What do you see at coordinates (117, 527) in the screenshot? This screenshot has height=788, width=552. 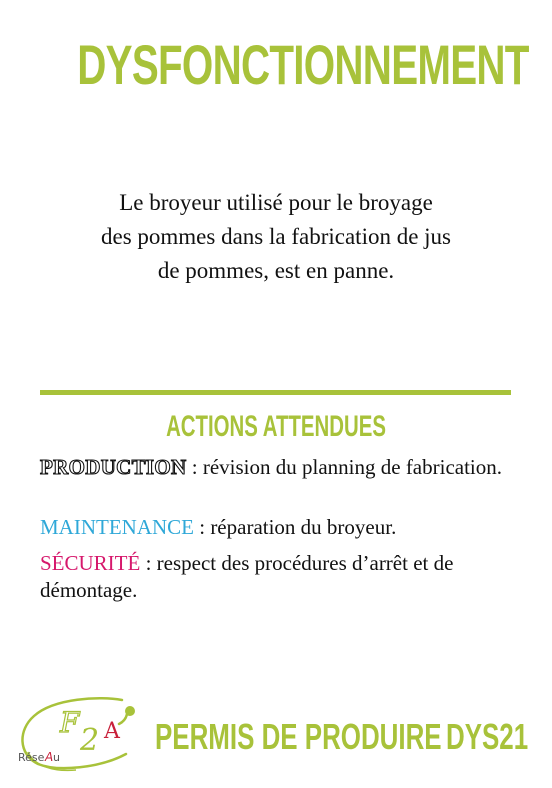 I see `action-label-maintenance: MAINTENANCE` at bounding box center [117, 527].